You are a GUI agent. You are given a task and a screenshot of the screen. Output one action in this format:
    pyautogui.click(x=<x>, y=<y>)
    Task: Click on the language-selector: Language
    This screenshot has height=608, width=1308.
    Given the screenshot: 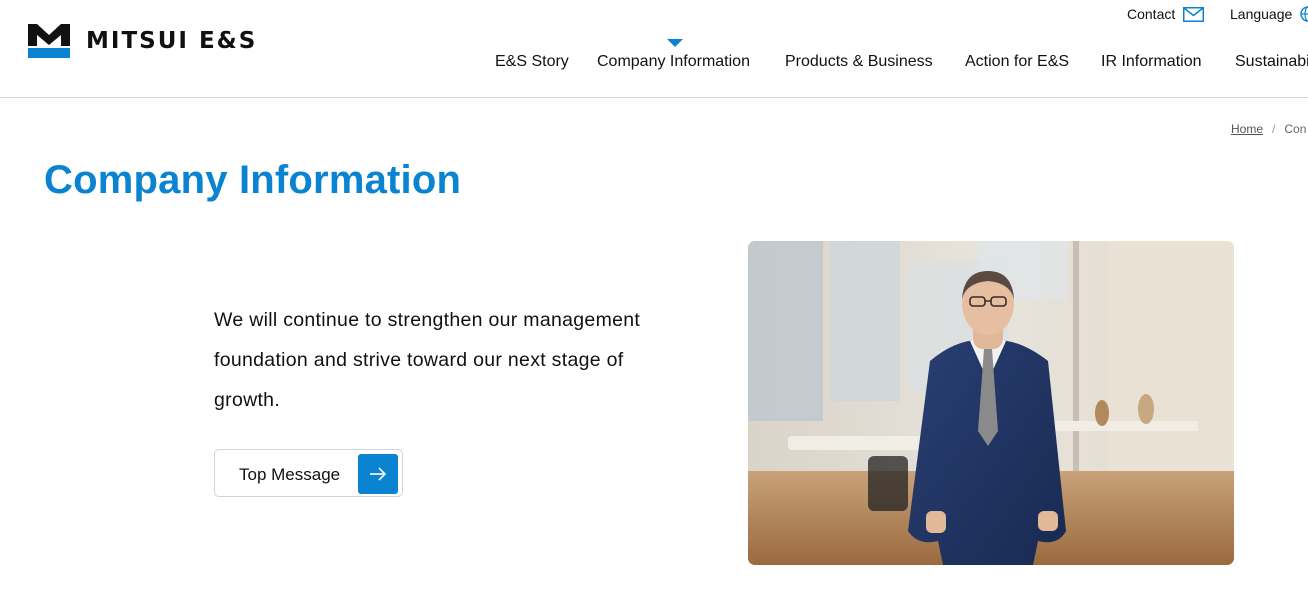 What is the action you would take?
    pyautogui.click(x=1269, y=14)
    